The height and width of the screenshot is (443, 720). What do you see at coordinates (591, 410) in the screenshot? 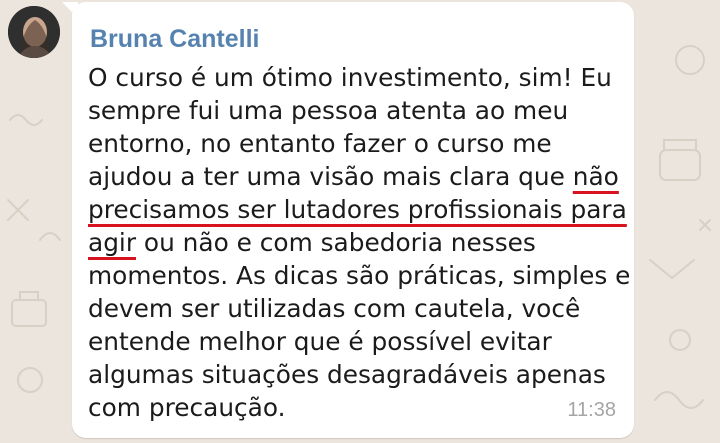
I see `message-timestamp: 11:38` at bounding box center [591, 410].